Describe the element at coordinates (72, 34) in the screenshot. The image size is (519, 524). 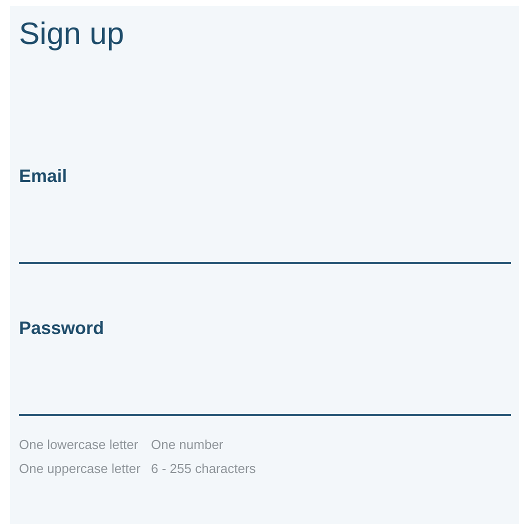
I see `page-title: Sign up` at that location.